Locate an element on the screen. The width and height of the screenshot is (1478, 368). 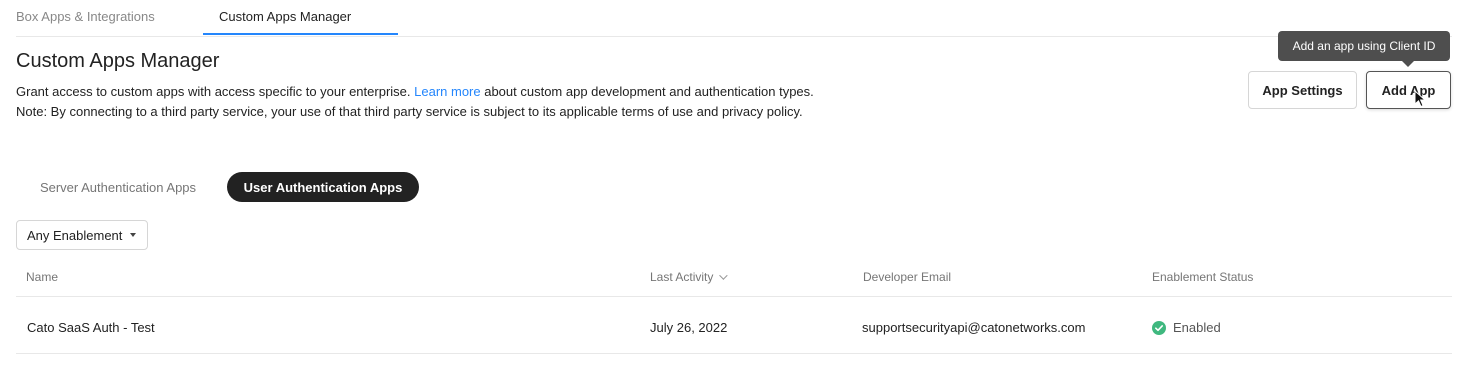
enablement-filter-value: Any Enablement is located at coordinates (75, 235).